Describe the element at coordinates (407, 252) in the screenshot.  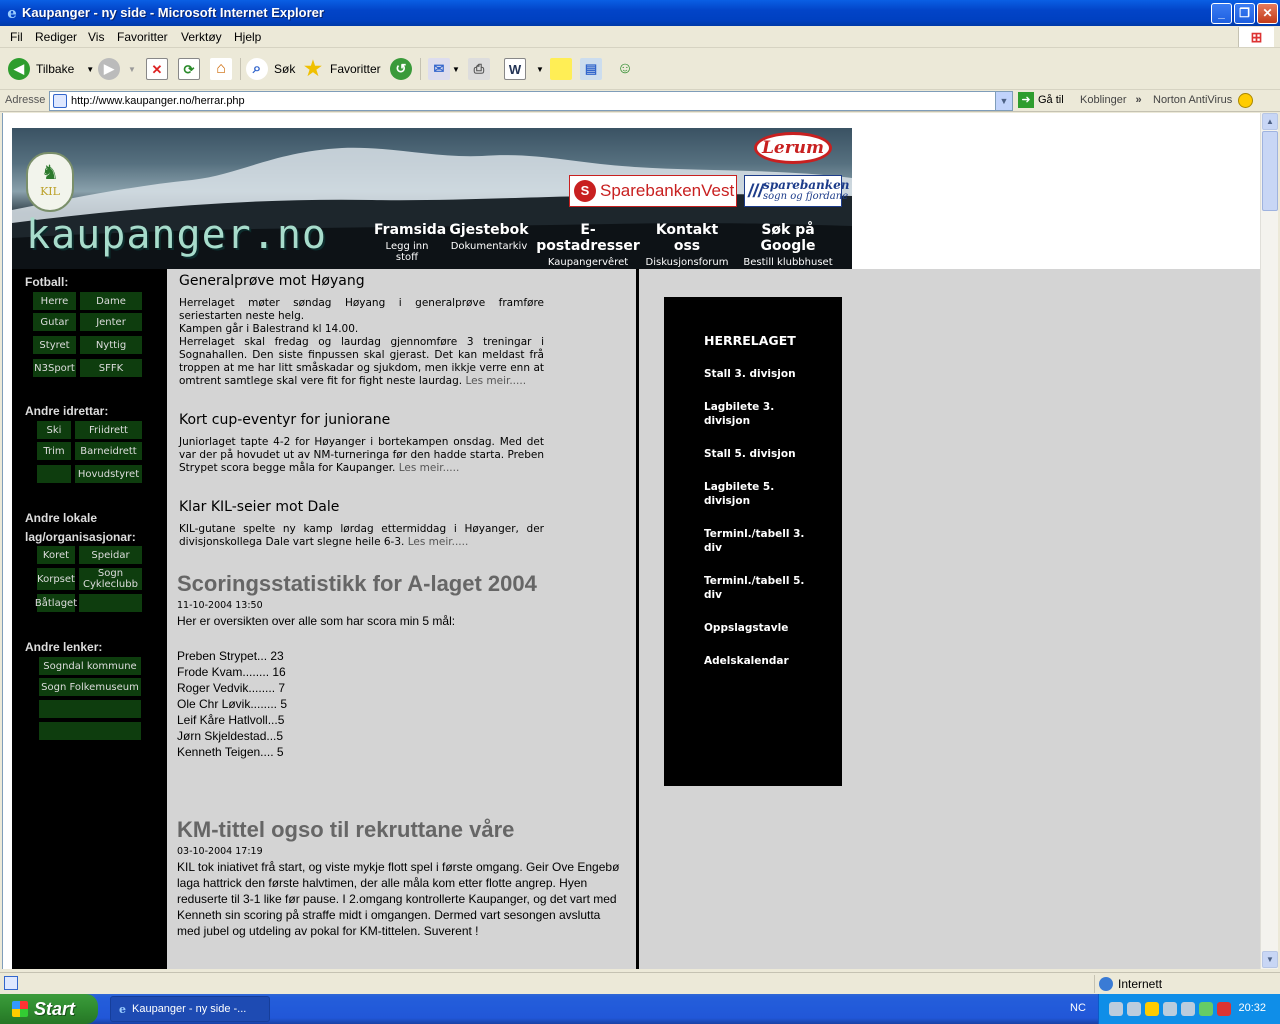
I see `nav-legg-inn-stoff: Legg inn stoff` at that location.